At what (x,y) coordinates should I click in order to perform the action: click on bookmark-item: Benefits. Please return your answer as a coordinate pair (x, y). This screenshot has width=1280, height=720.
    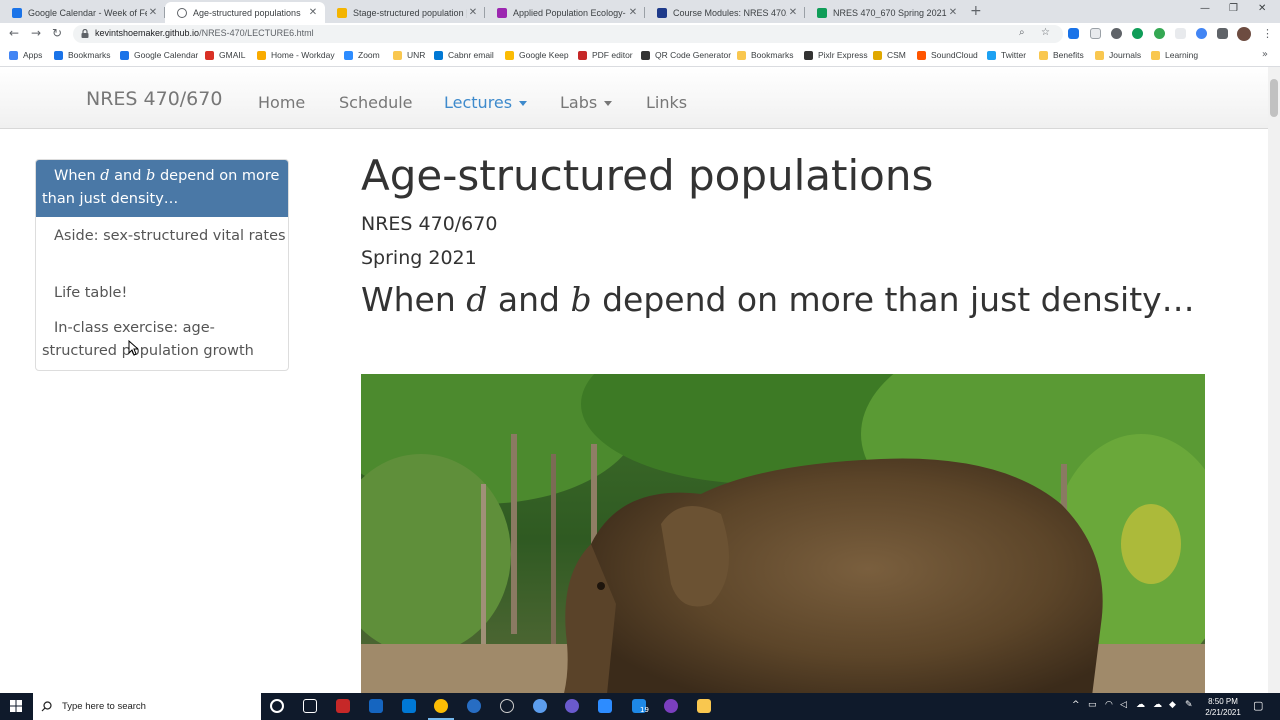
    Looking at the image, I should click on (1061, 55).